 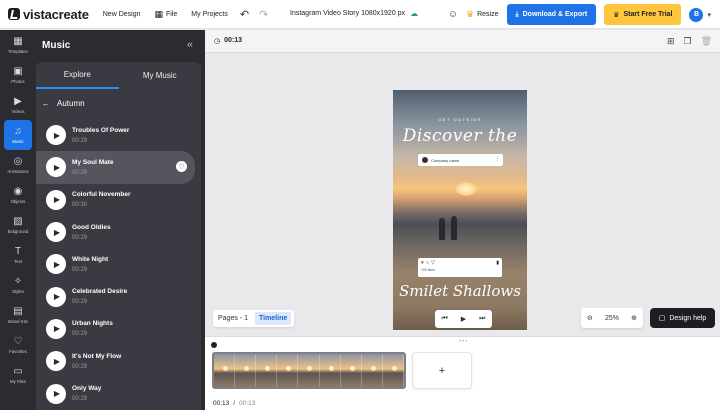 What do you see at coordinates (56, 14) in the screenshot?
I see `logo-text: vistacreate` at bounding box center [56, 14].